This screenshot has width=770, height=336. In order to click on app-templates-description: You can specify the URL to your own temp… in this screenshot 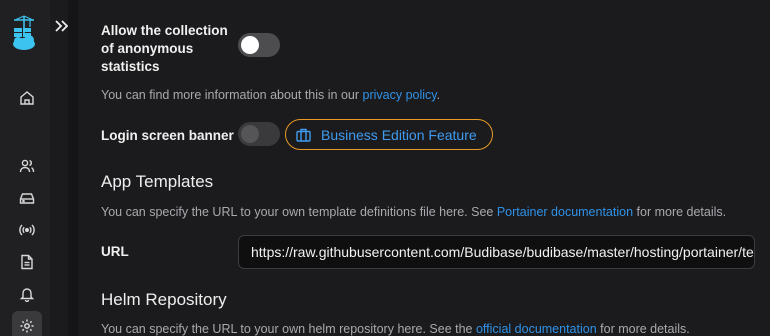, I will do `click(413, 212)`.